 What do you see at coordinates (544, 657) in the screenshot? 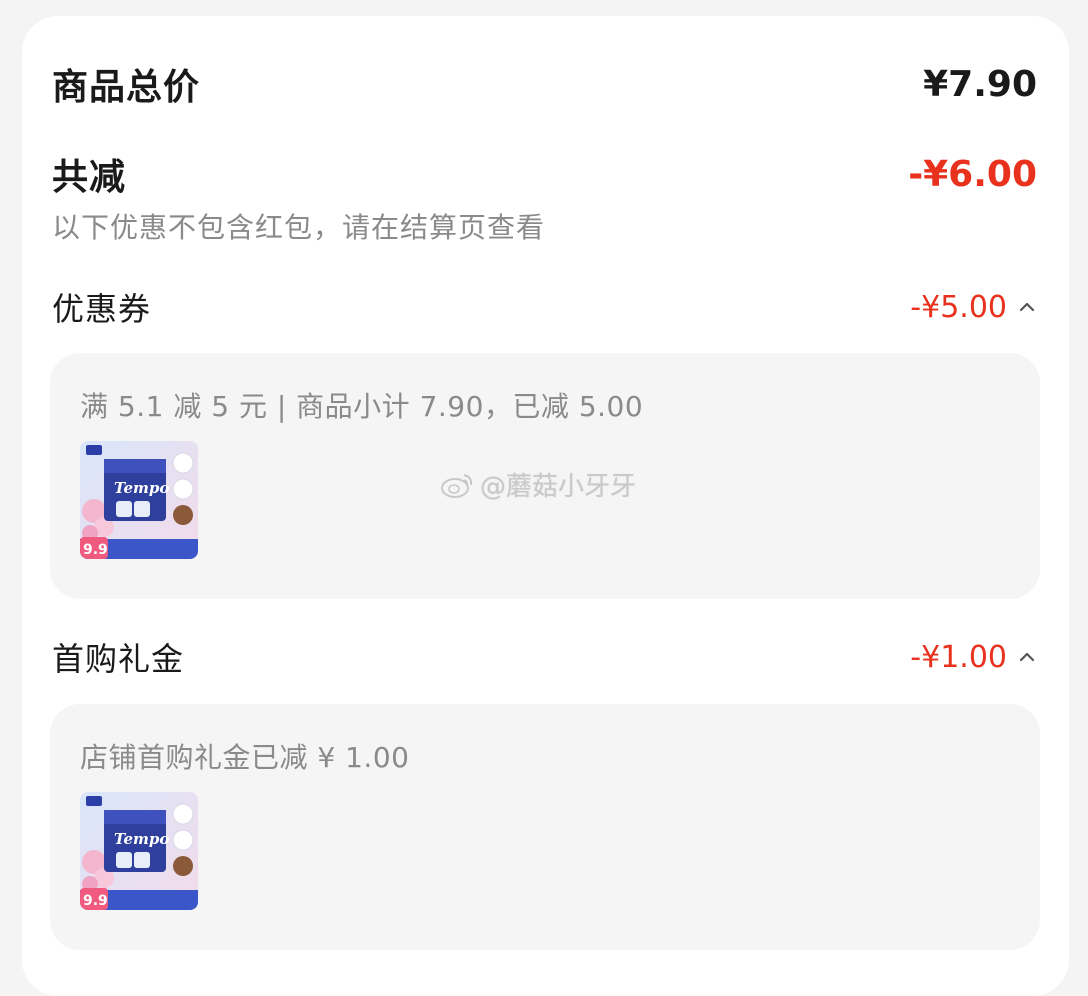
I see `first-purchase-row: 首购礼金 -¥1.00` at bounding box center [544, 657].